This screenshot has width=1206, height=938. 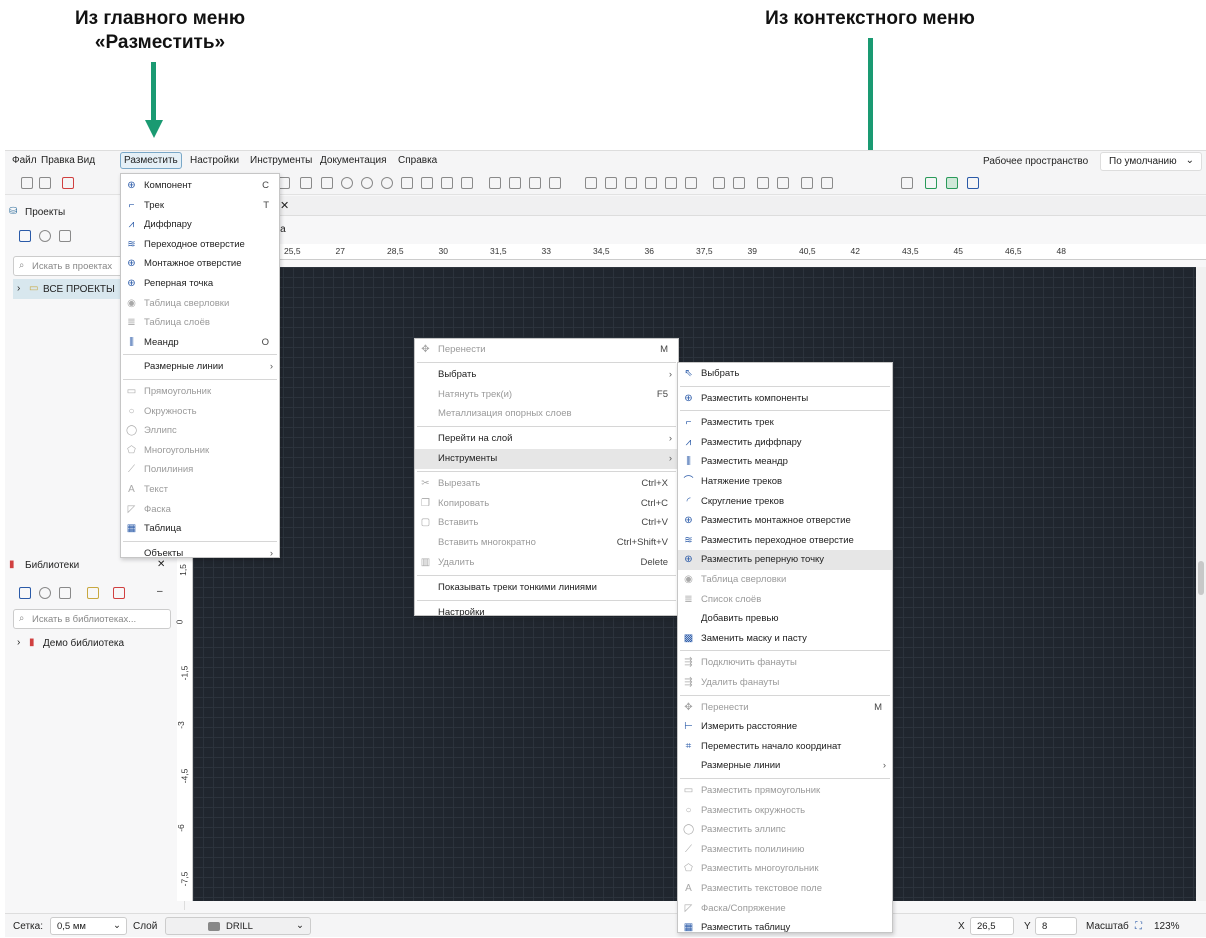 What do you see at coordinates (58, 160) in the screenshot?
I see `menu-edit: Правка` at bounding box center [58, 160].